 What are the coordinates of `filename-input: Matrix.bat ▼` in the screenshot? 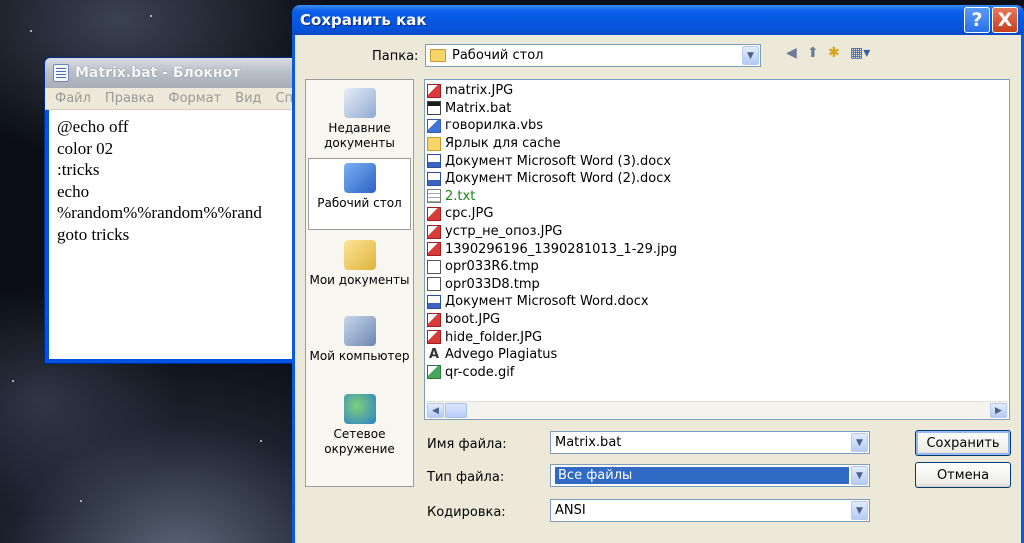 It's located at (710, 442).